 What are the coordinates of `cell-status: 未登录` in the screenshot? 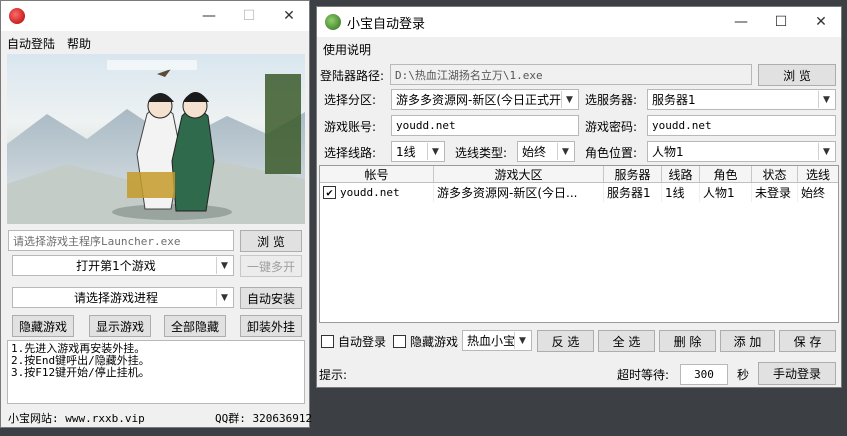 It's located at (775, 192).